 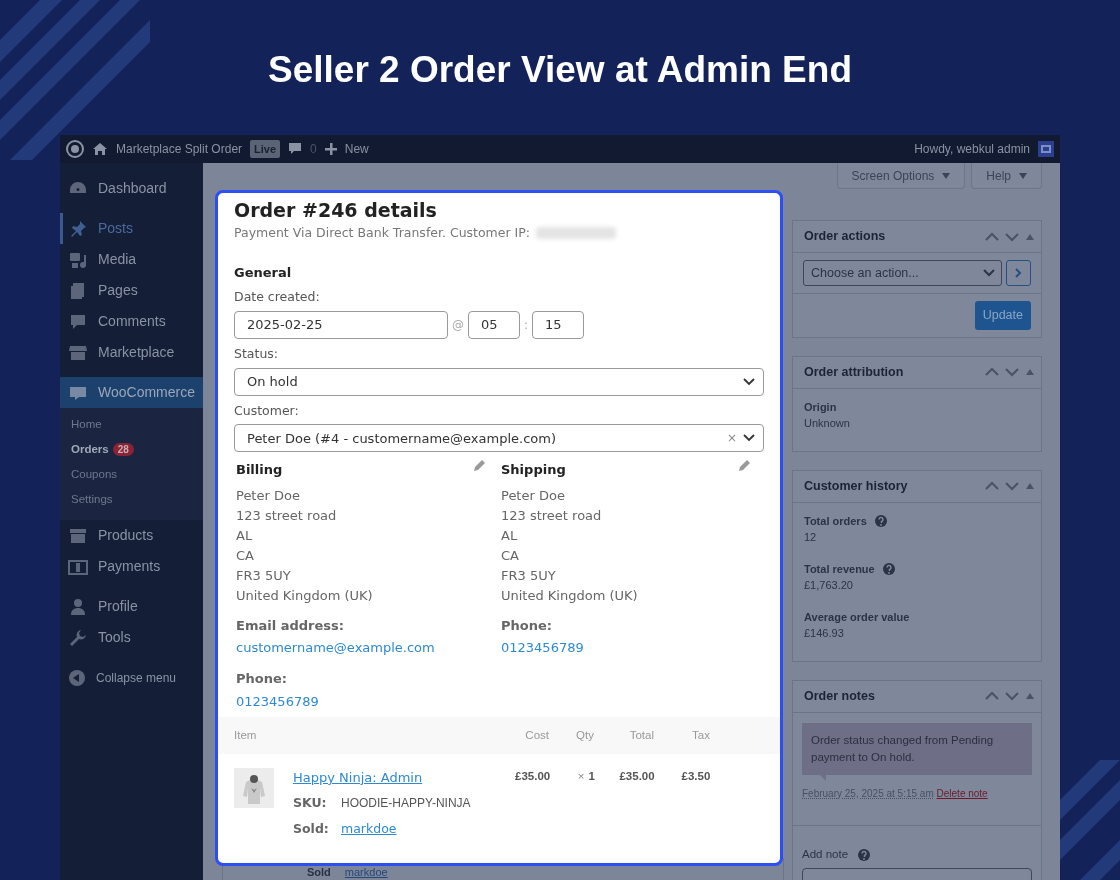 I want to click on submenu-item: Orders 28, so click(x=131, y=449).